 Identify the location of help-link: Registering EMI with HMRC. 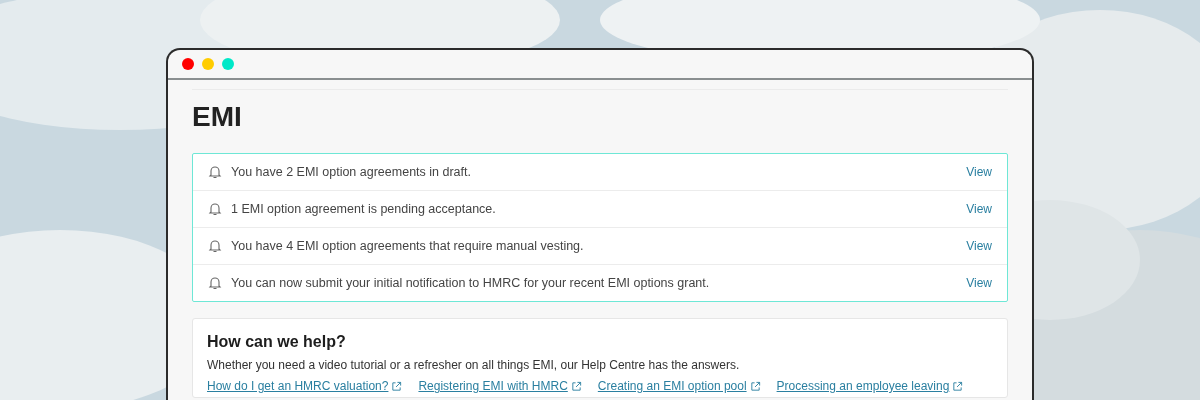
(493, 386).